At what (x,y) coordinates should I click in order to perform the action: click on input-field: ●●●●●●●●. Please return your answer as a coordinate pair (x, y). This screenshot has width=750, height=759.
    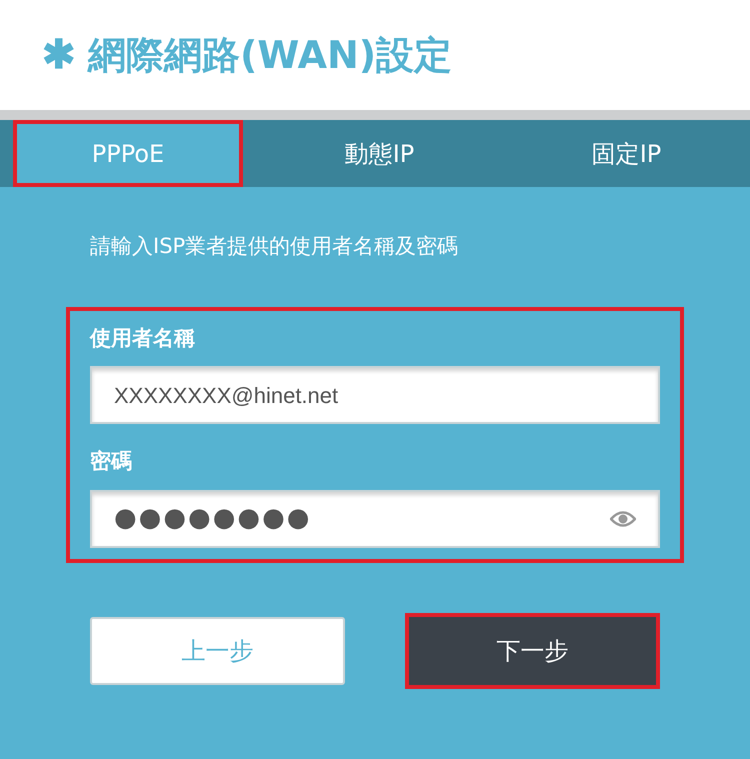
    Looking at the image, I should click on (375, 519).